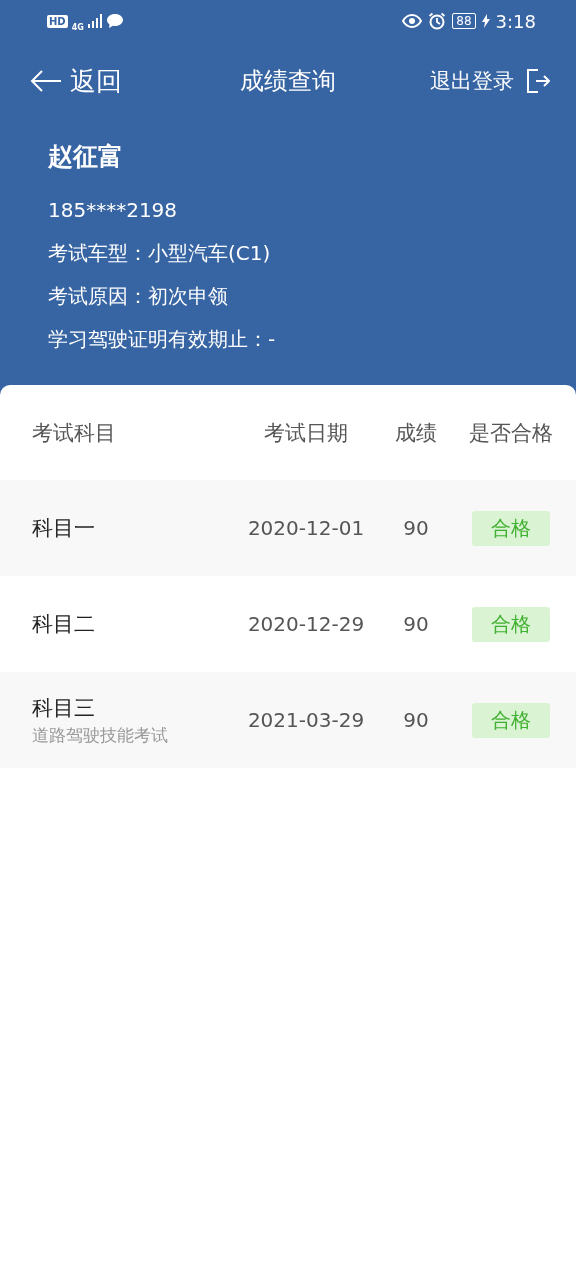 This screenshot has height=1280, width=576. What do you see at coordinates (416, 433) in the screenshot?
I see `column-header: 成绩` at bounding box center [416, 433].